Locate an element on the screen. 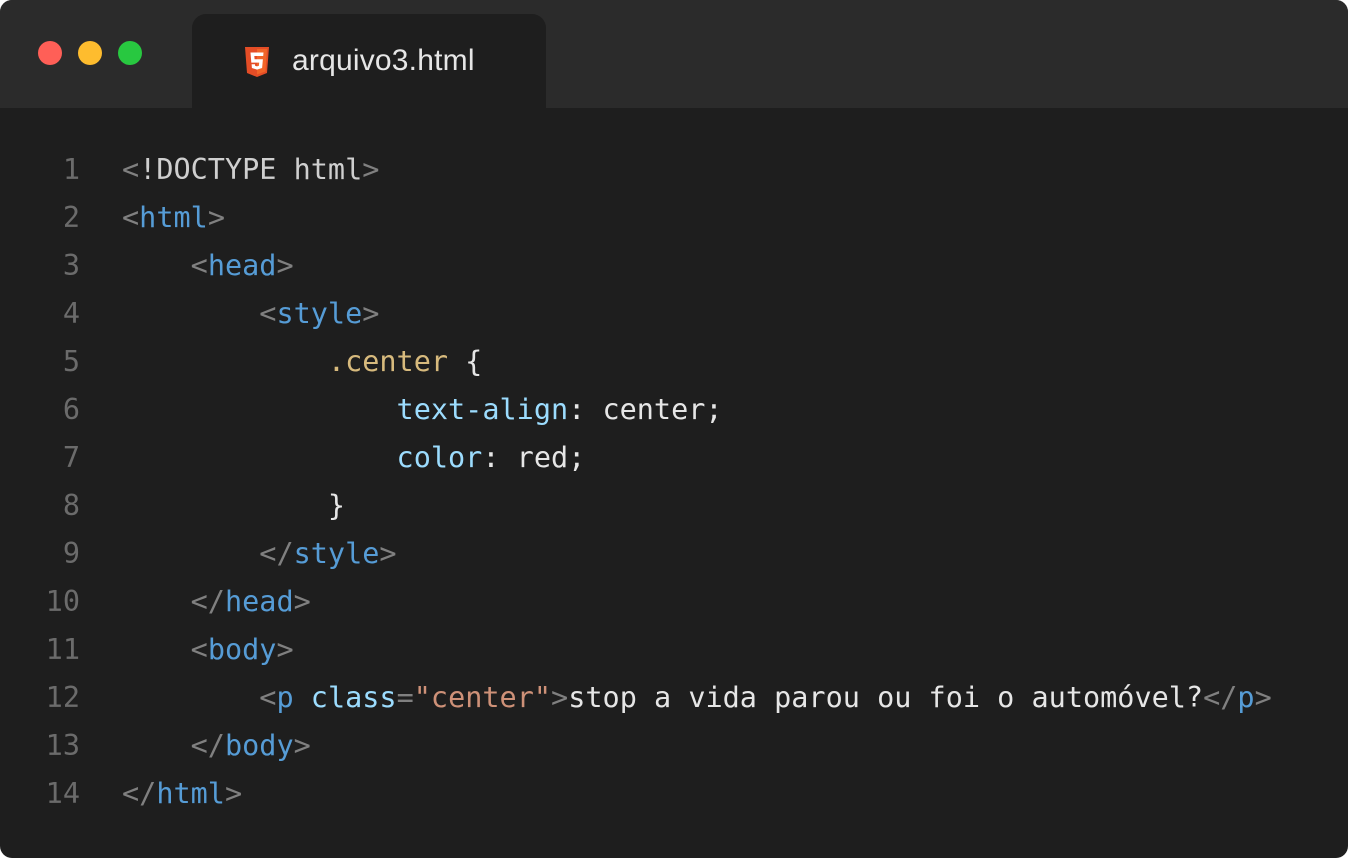  line-number: 1 is located at coordinates (71, 169).